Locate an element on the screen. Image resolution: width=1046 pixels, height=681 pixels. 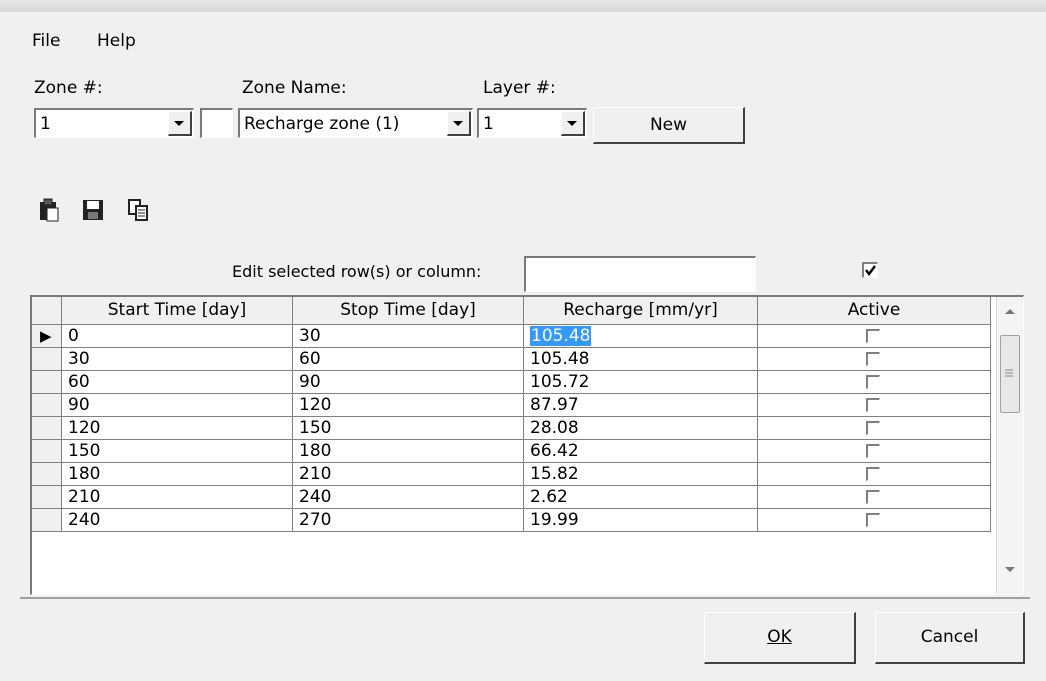
menu-help: Help is located at coordinates (116, 41).